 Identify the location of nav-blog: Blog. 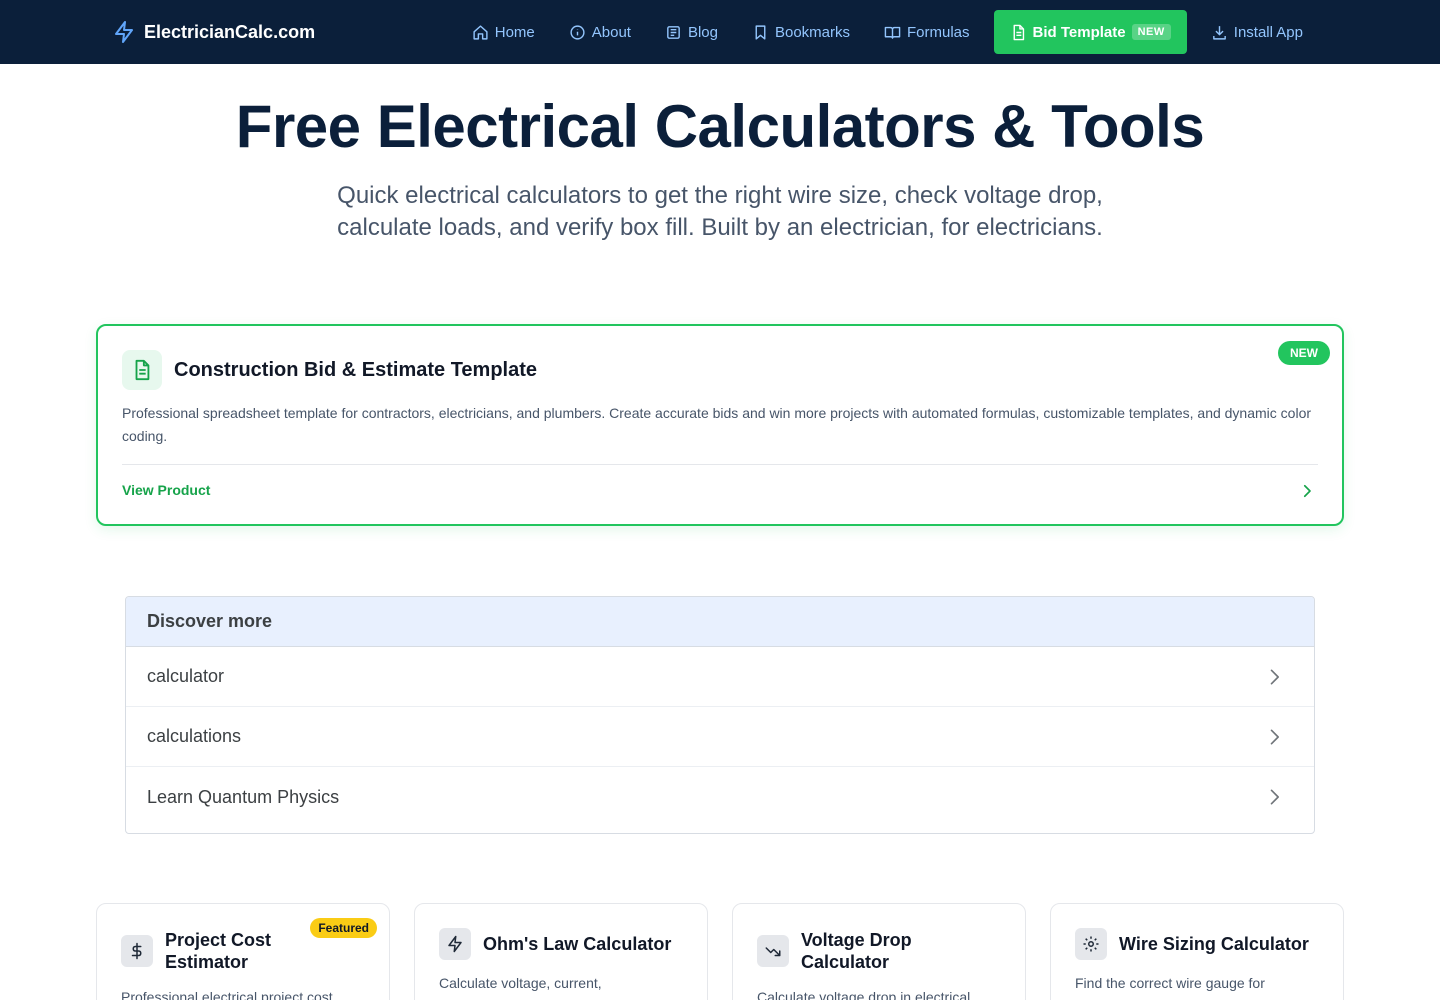
(691, 32).